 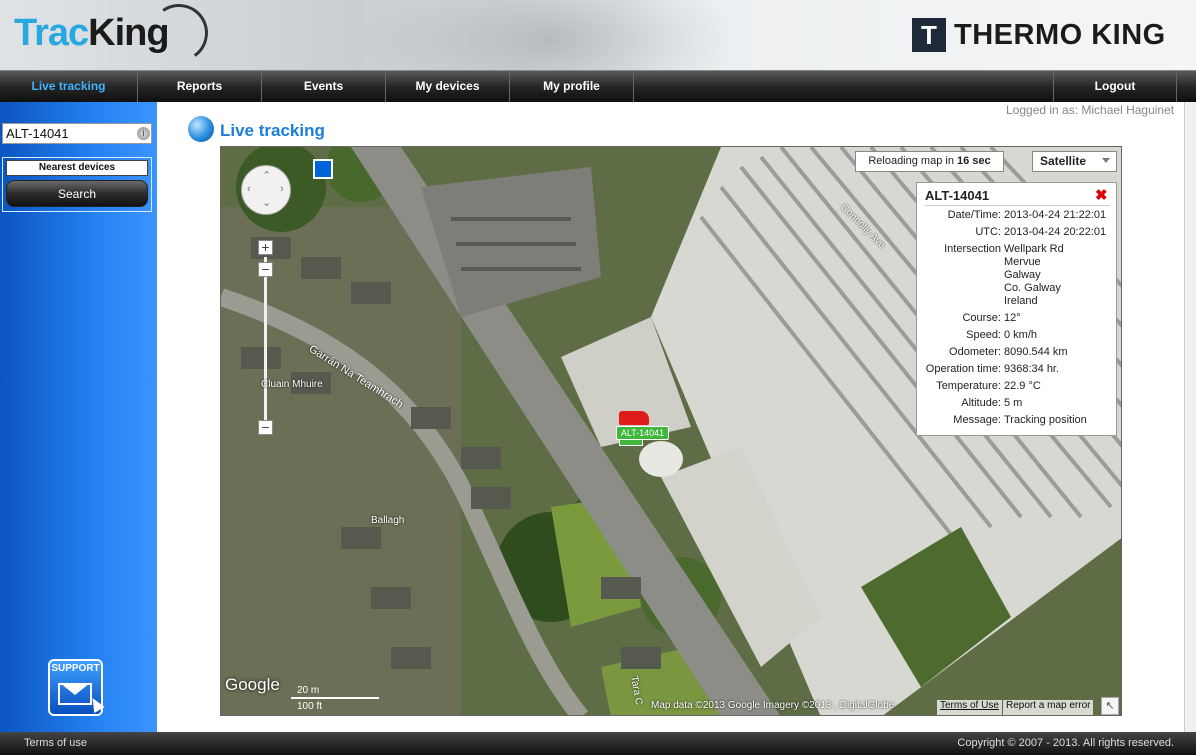 What do you see at coordinates (55, 743) in the screenshot?
I see `terms-of-use-link: Terms of use` at bounding box center [55, 743].